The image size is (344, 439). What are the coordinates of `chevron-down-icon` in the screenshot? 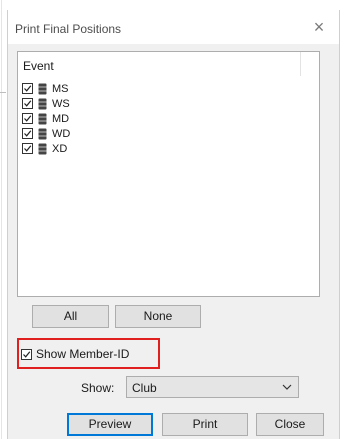 It's located at (287, 387).